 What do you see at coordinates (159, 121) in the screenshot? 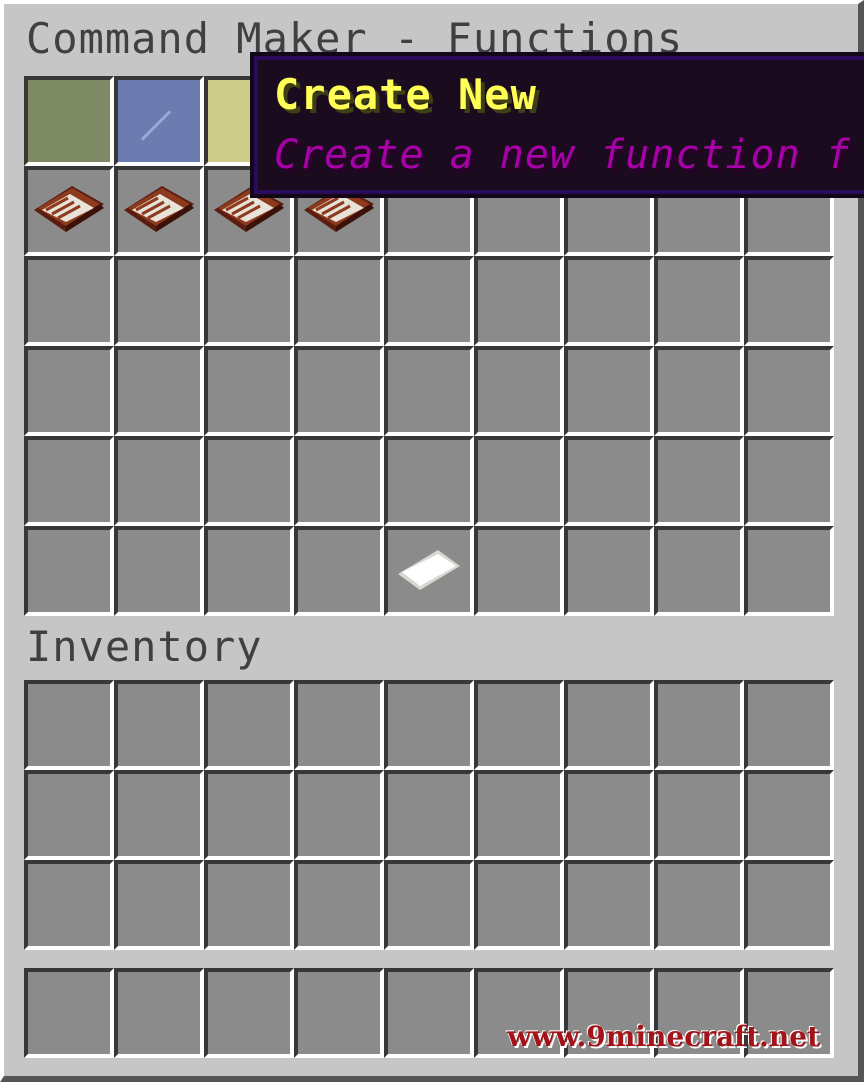
I see `blue-stained-glass-pane-button` at bounding box center [159, 121].